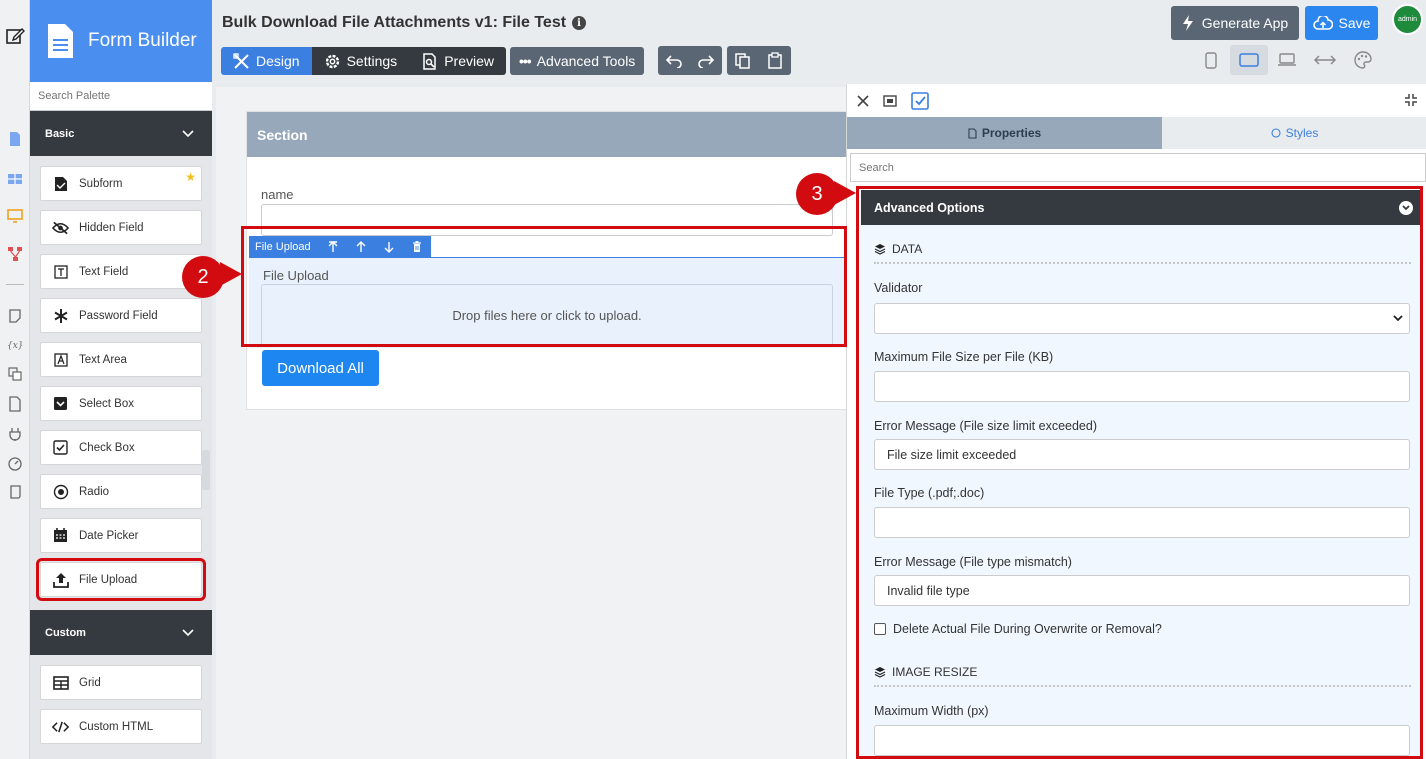 This screenshot has height=759, width=1426. I want to click on palette-item-text-area: Text Area, so click(121, 359).